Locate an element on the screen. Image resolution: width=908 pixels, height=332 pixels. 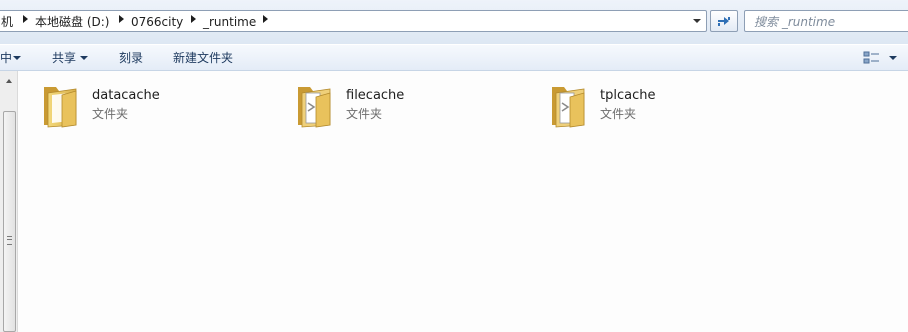
change-view-button is located at coordinates (882, 58).